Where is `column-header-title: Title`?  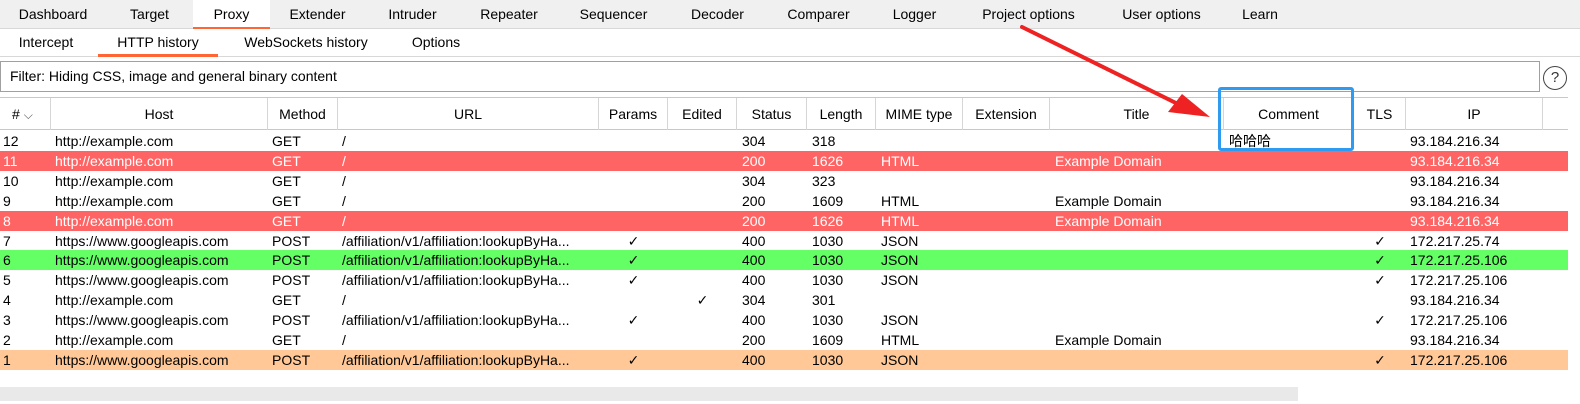
column-header-title: Title is located at coordinates (1137, 114).